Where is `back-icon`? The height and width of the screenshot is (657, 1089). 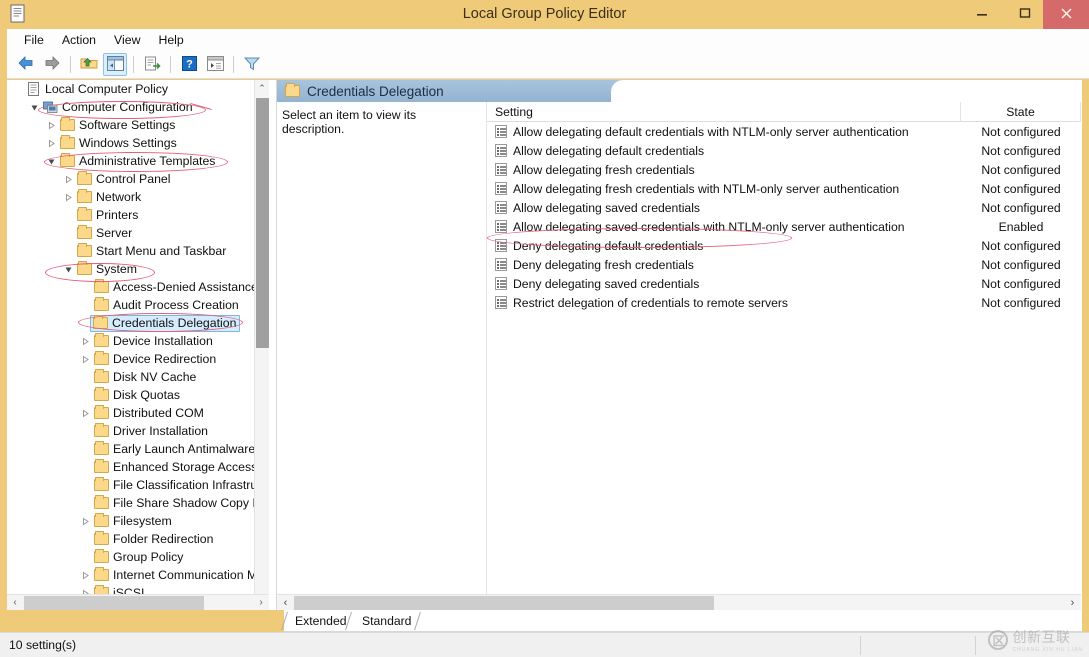 back-icon is located at coordinates (26, 64).